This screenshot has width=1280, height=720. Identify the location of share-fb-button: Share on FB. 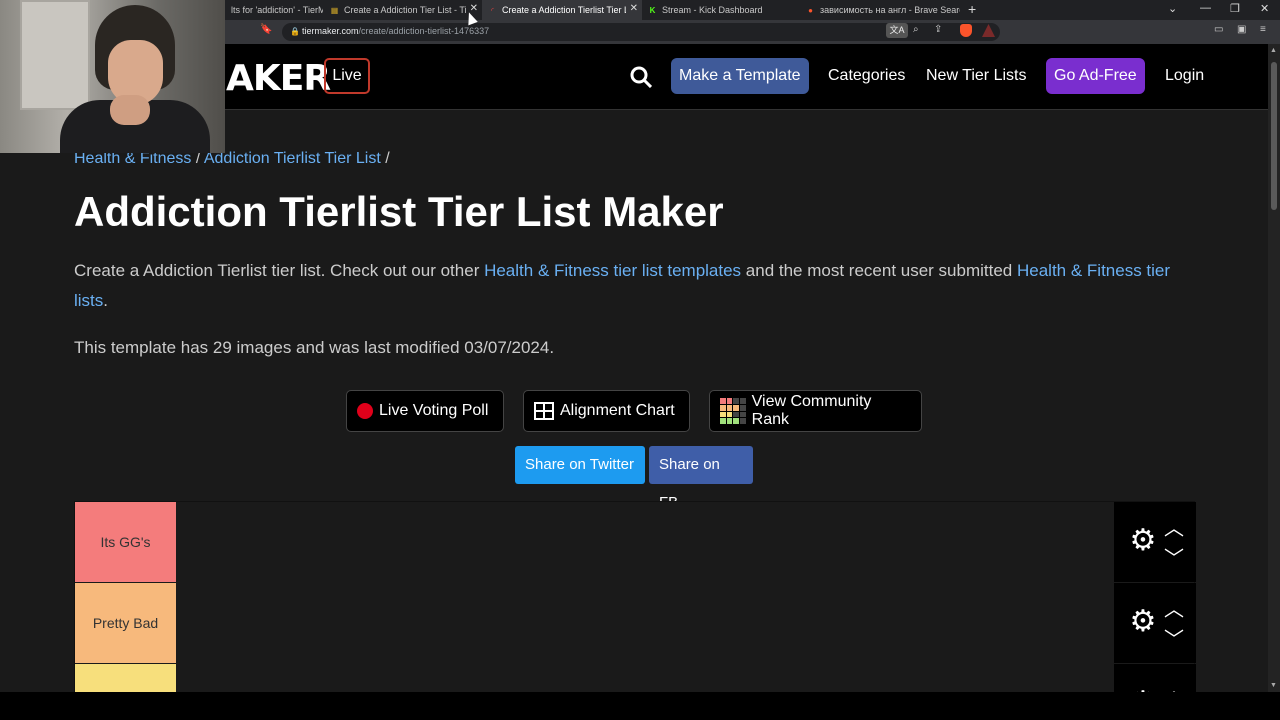
(701, 478).